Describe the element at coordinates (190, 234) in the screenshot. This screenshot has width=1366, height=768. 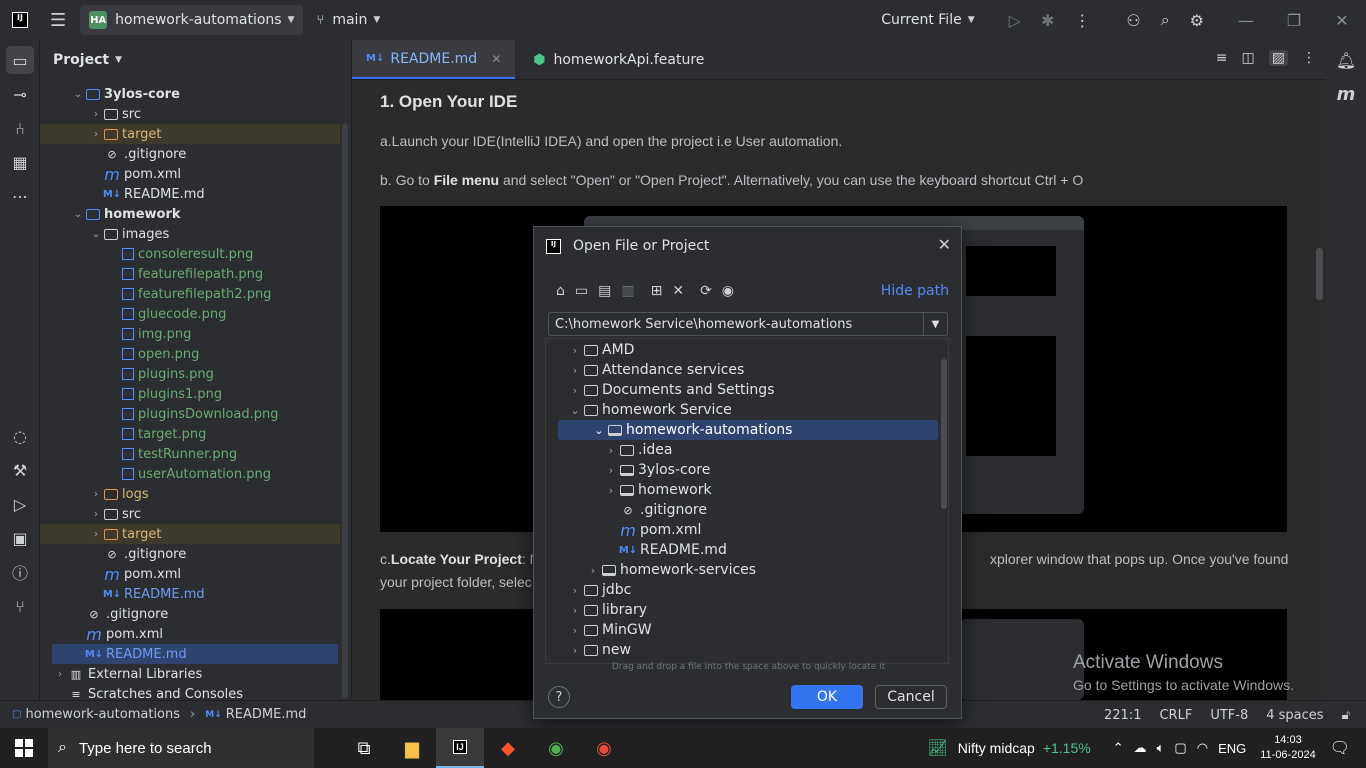
I see `project-tree-item: ⌄ images` at that location.